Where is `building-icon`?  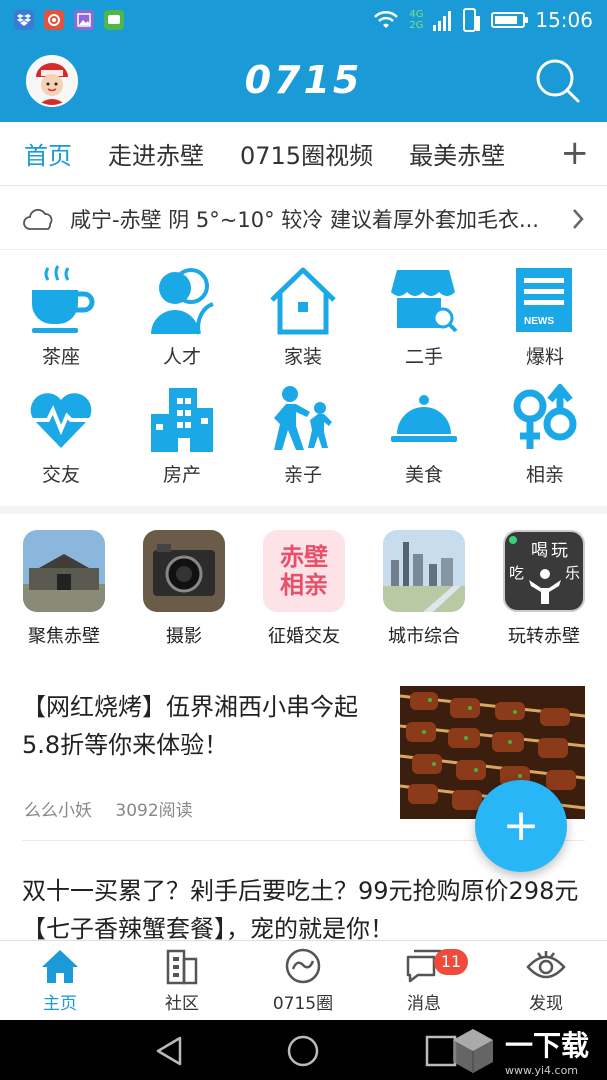
building-icon is located at coordinates (182, 420).